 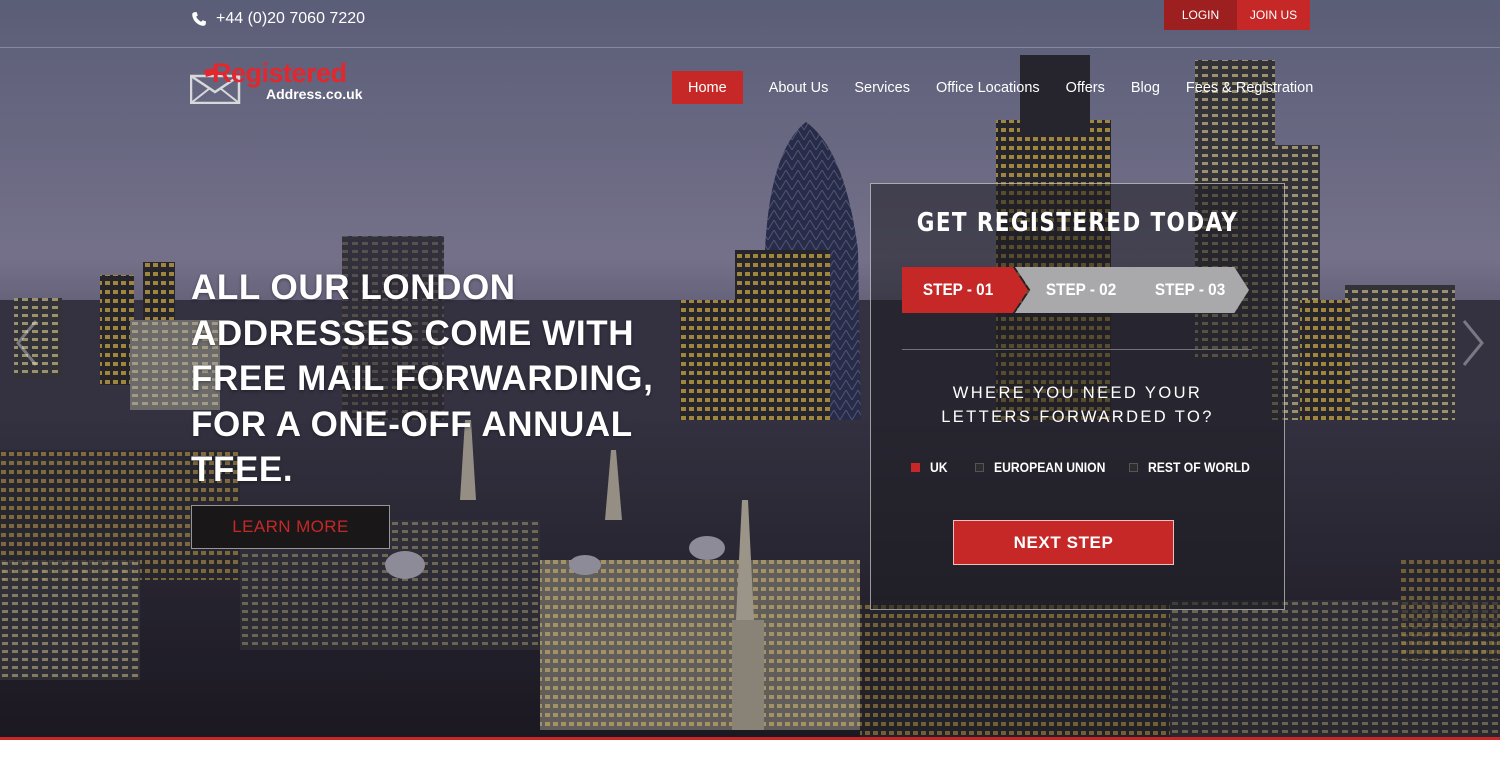 What do you see at coordinates (1050, 467) in the screenshot?
I see `option-eu-label: EUROPEAN UNION` at bounding box center [1050, 467].